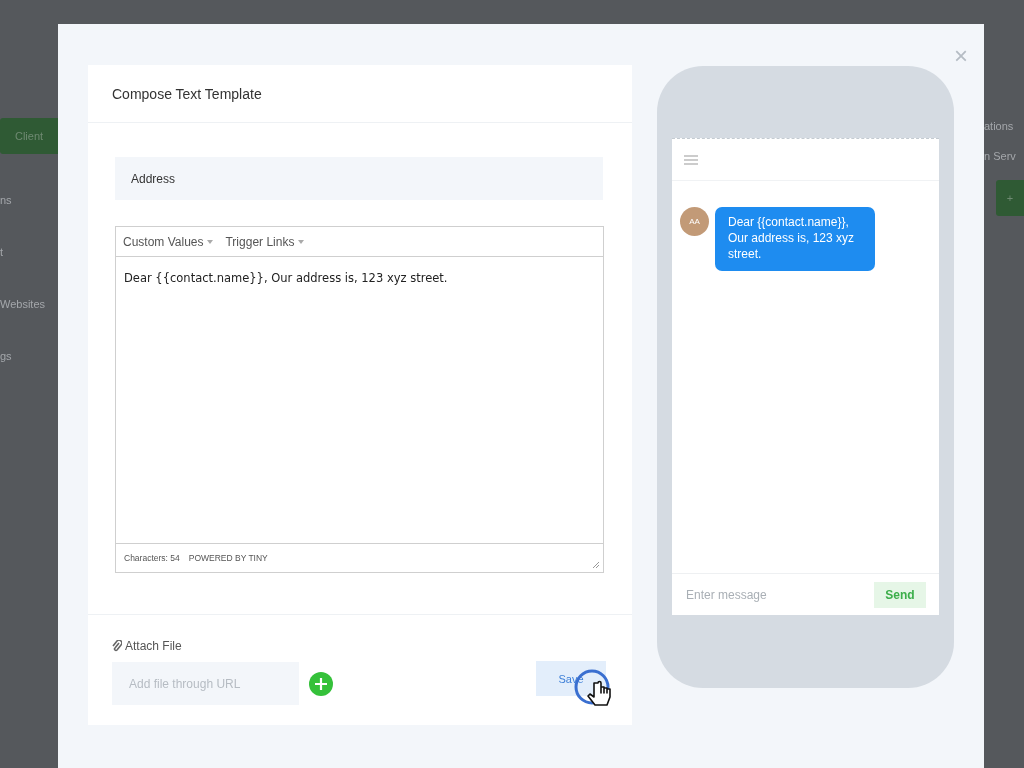  What do you see at coordinates (168, 241) in the screenshot?
I see `editor-menu: Custom Values` at bounding box center [168, 241].